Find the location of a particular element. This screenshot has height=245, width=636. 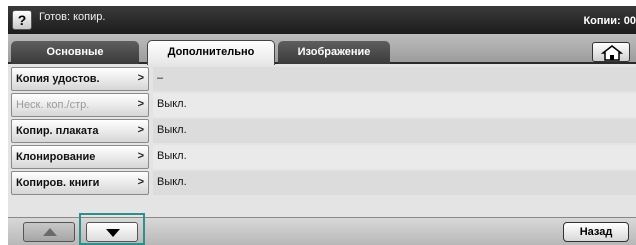

n-up-copy-button: Неск. коп./стр. > is located at coordinates (80, 105).